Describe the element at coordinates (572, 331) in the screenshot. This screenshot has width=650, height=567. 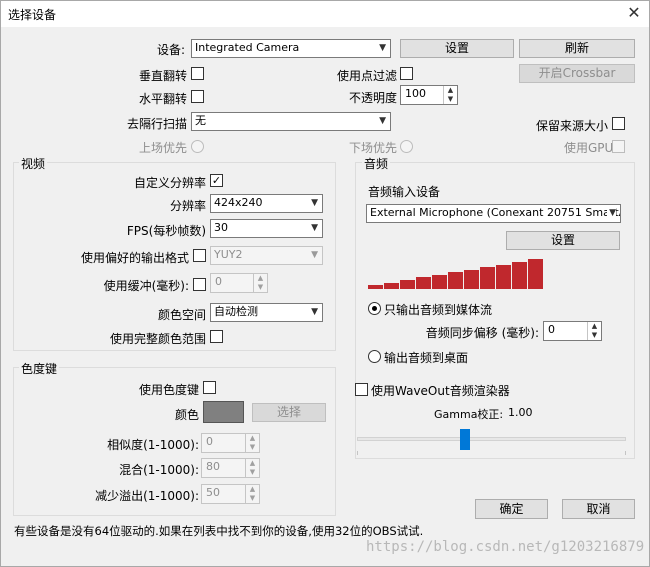
I see `sync-offset-spinbox: 0 ▲ ▼` at that location.